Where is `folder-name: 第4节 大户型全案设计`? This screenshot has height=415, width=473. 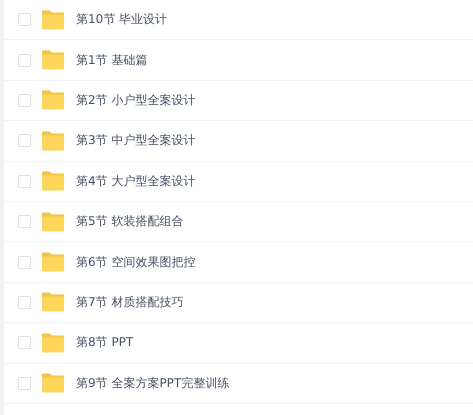 folder-name: 第4节 大户型全案设计 is located at coordinates (136, 181).